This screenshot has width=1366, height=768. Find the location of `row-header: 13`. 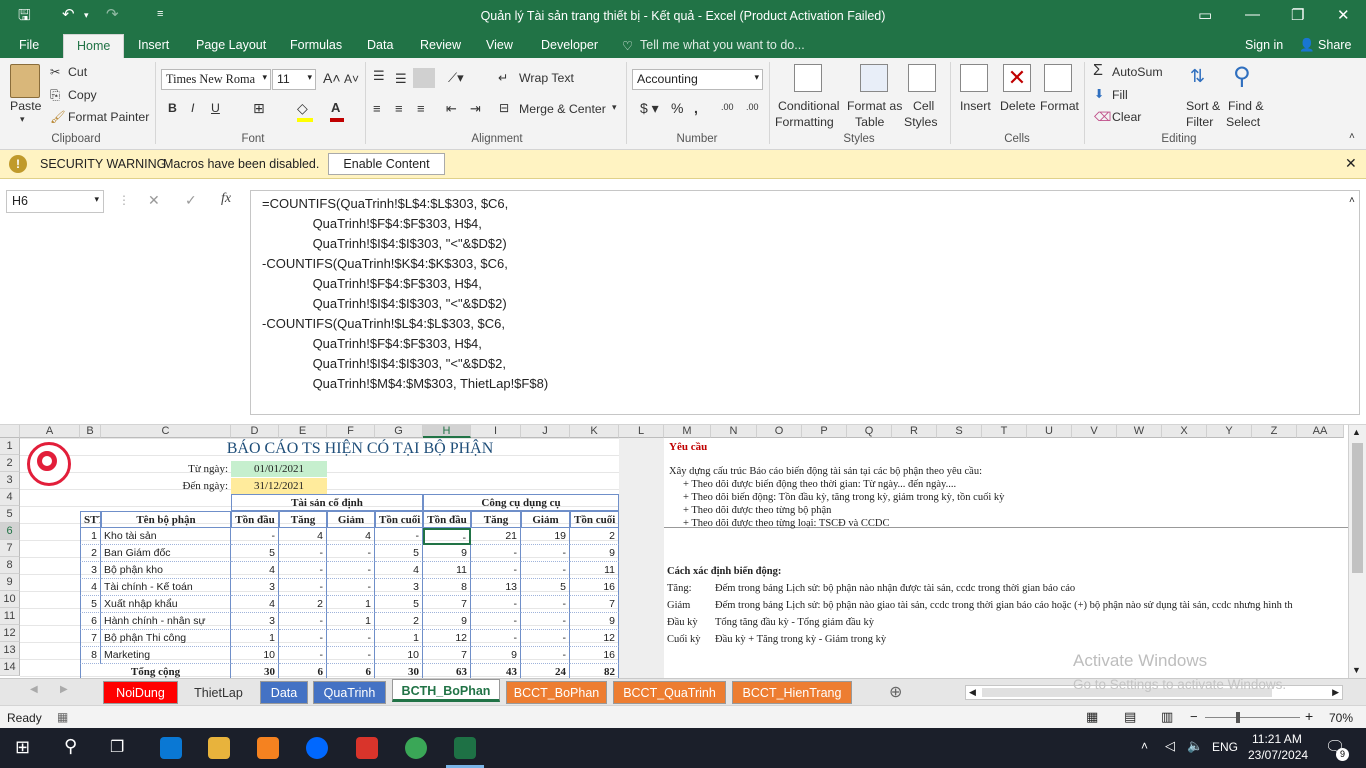

row-header: 13 is located at coordinates (10, 650).